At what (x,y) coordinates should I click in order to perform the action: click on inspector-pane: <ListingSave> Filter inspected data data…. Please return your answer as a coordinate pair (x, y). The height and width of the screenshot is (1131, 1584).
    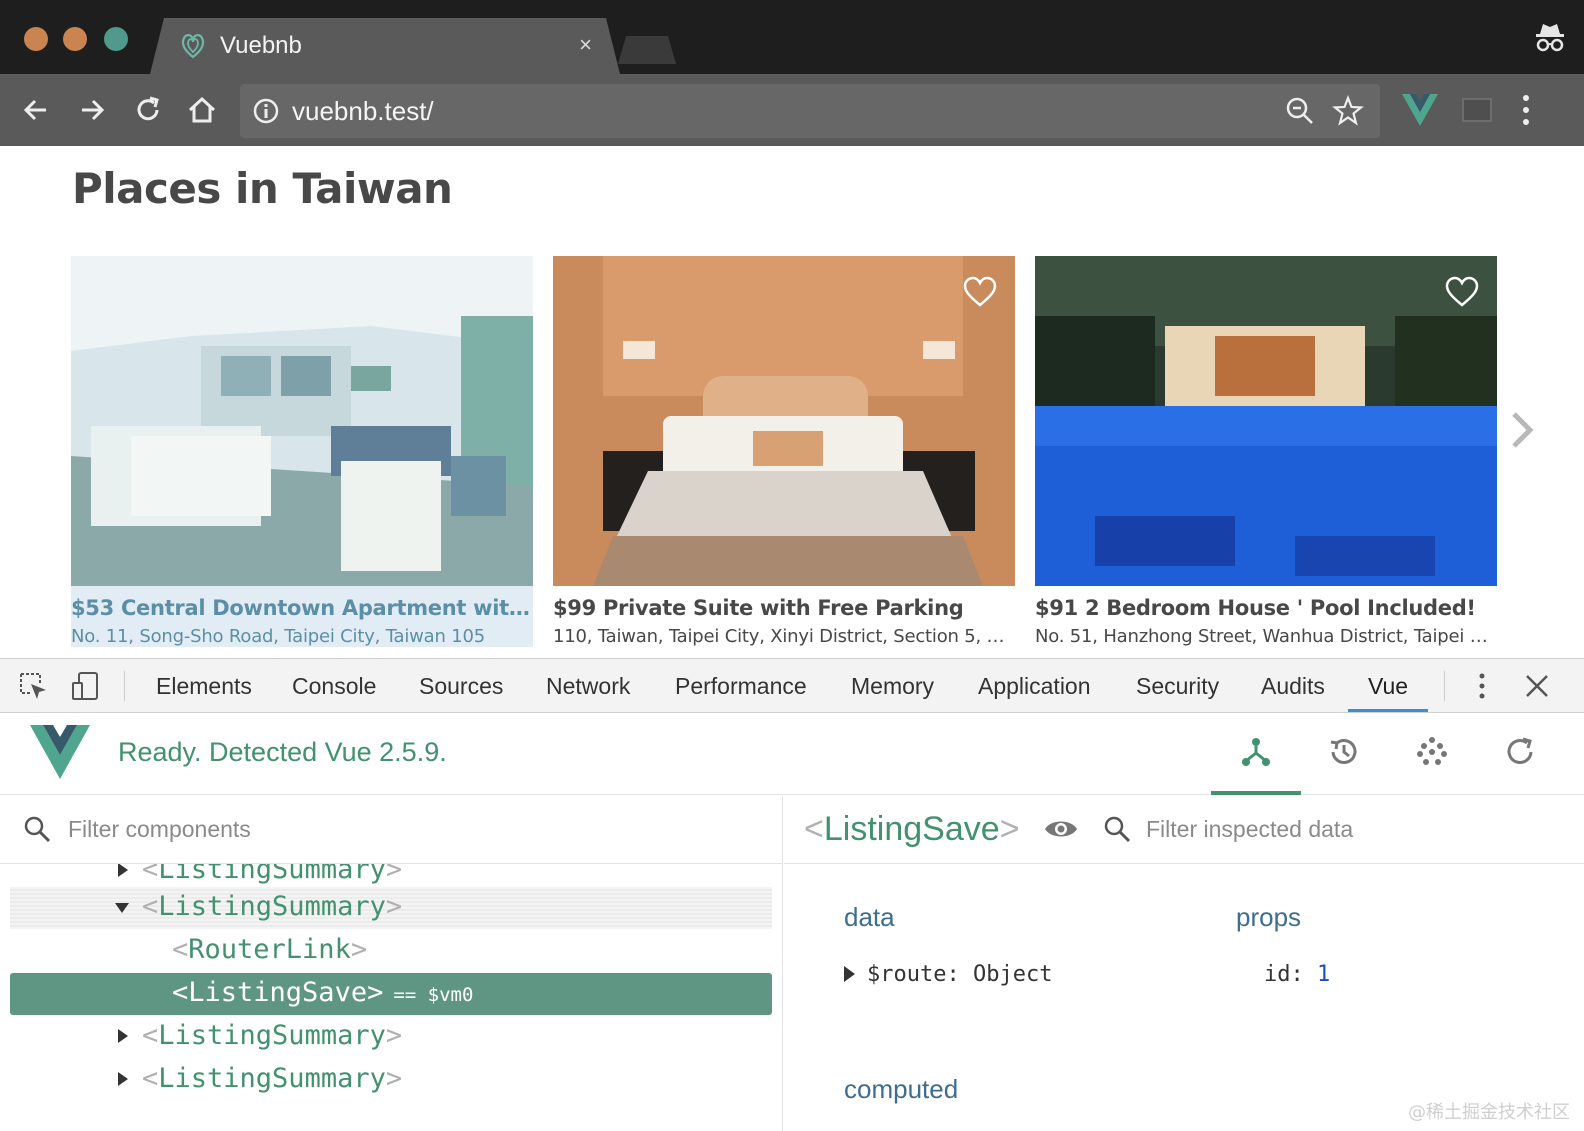
    Looking at the image, I should click on (1184, 963).